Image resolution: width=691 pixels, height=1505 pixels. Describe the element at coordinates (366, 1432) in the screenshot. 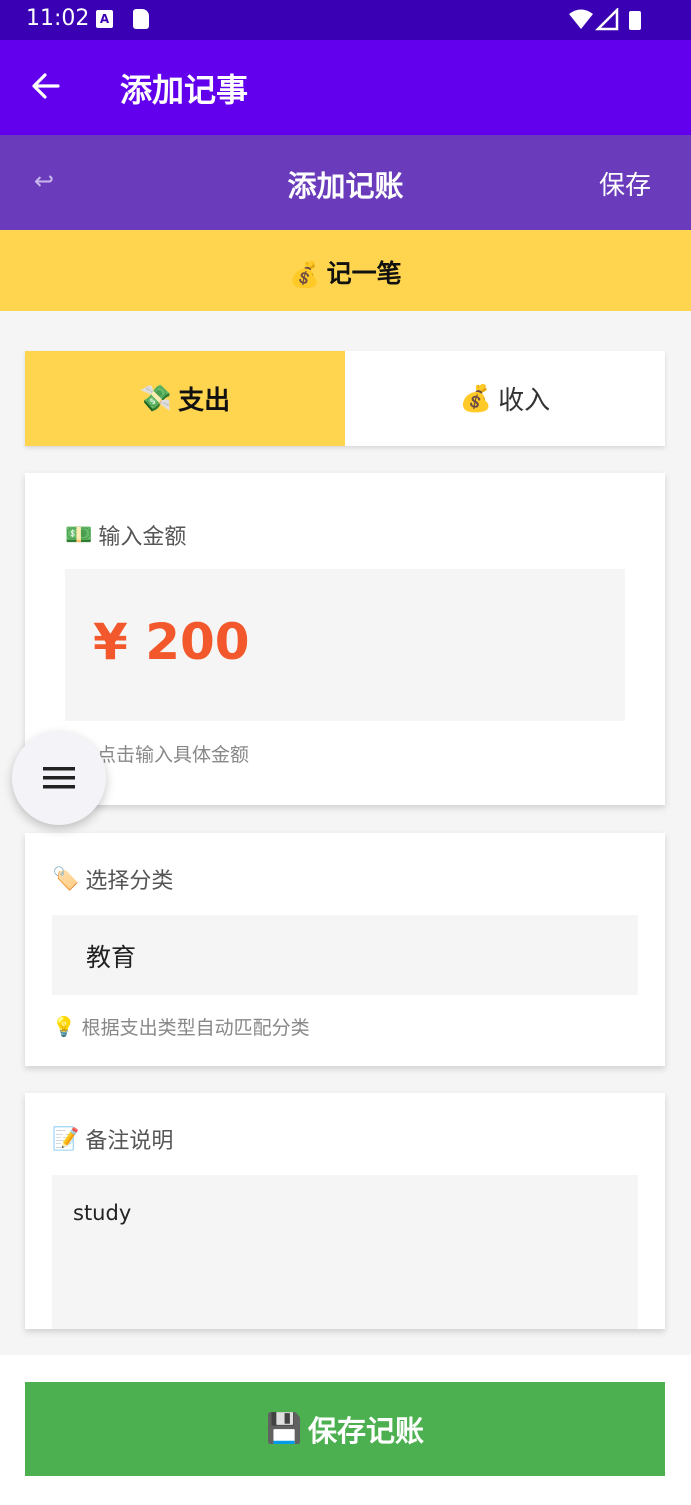

I see `save-record-label: 保存记账` at that location.